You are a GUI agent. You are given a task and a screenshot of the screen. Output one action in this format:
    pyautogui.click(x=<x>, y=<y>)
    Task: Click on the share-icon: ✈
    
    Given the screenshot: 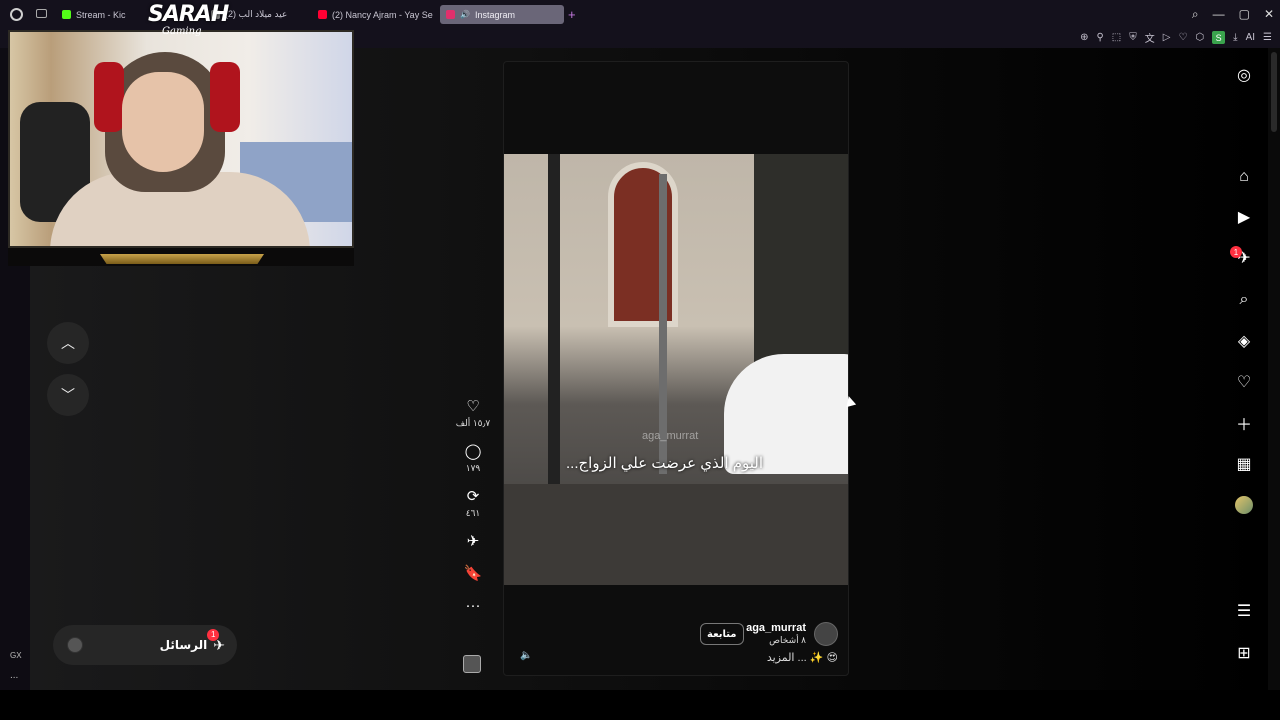 What is the action you would take?
    pyautogui.click(x=473, y=541)
    